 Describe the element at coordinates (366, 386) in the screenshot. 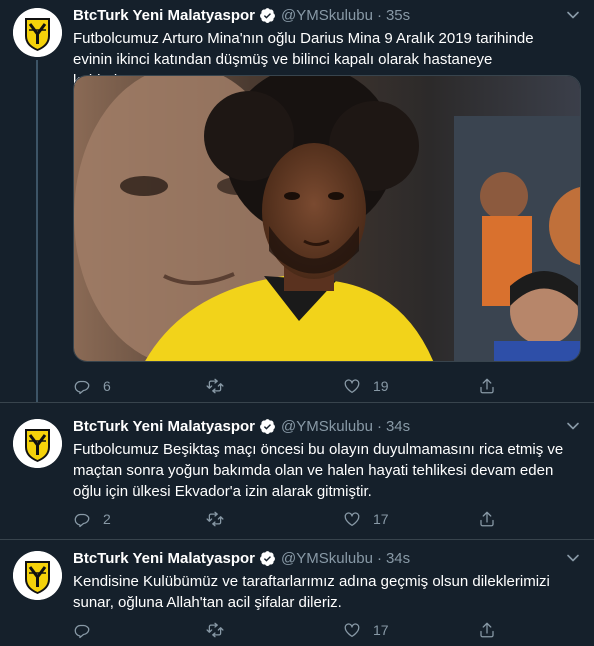

I see `like-button: 19` at that location.